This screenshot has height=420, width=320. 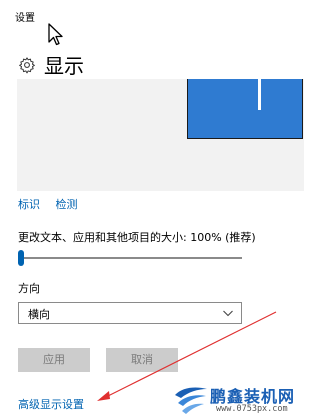 I want to click on site-watermark: 鹏鑫装机网 www.0753px.com, so click(x=242, y=400).